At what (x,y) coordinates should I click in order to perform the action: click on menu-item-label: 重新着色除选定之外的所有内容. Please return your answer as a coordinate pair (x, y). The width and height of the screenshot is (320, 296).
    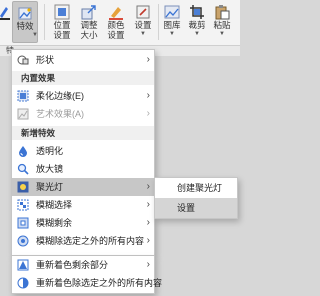
    Looking at the image, I should click on (99, 283).